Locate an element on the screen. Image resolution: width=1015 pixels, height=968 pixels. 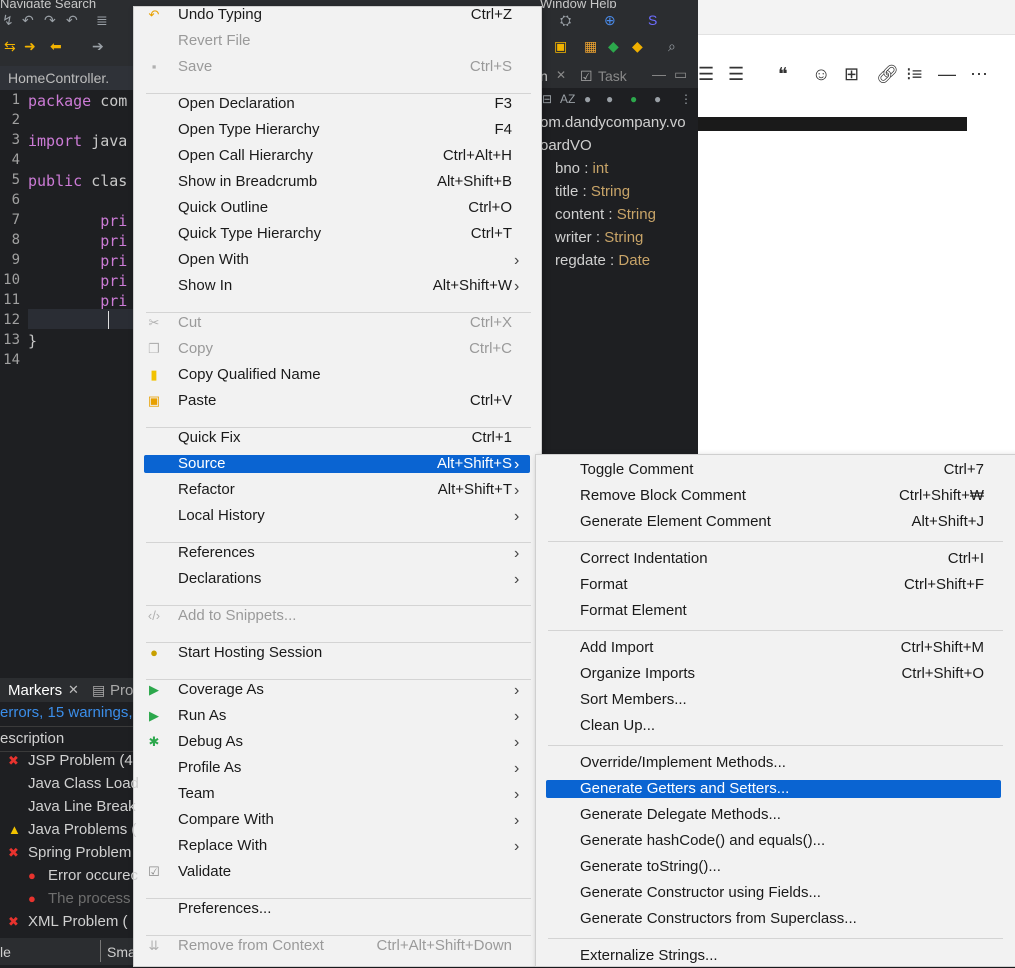
close-icon: ✕ is located at coordinates (561, 75).